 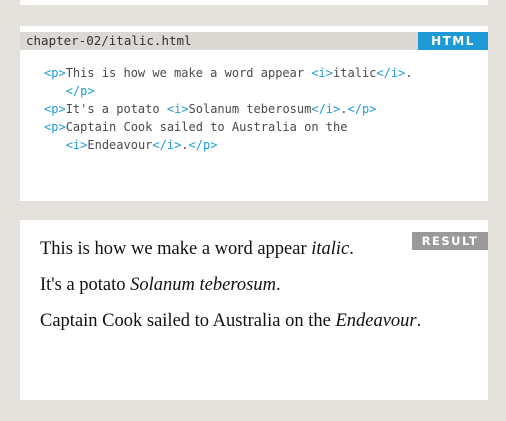 I want to click on plain-text: It's a potato, so click(x=85, y=285).